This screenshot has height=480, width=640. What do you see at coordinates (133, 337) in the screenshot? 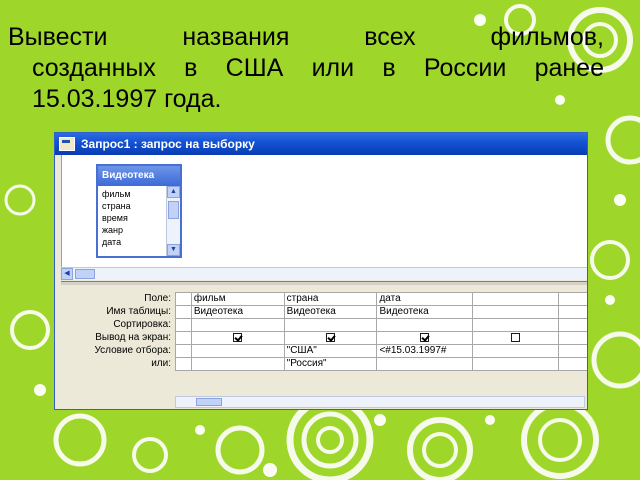
I see `row-label-show: Вывод на экран:` at bounding box center [133, 337].